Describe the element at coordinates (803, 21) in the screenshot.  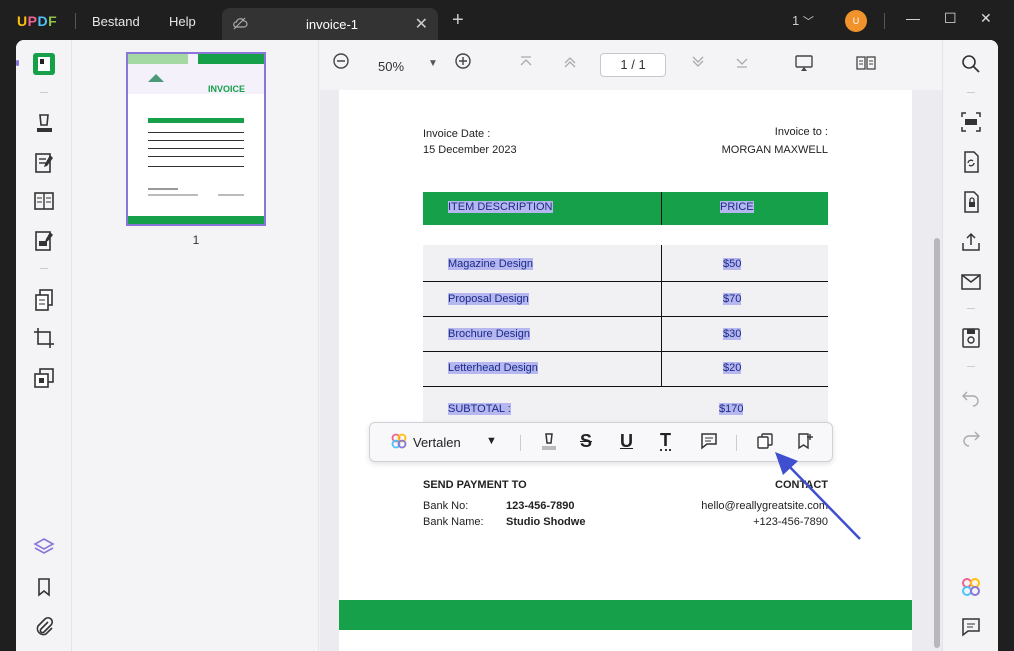
I see `window-count: 1 ﹀` at that location.